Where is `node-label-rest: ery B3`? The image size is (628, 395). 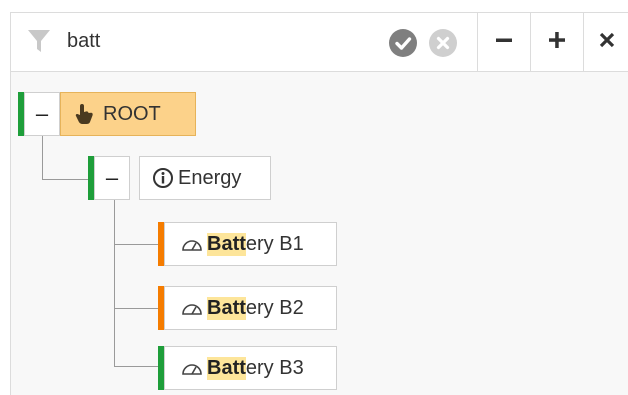 node-label-rest: ery B3 is located at coordinates (274, 367).